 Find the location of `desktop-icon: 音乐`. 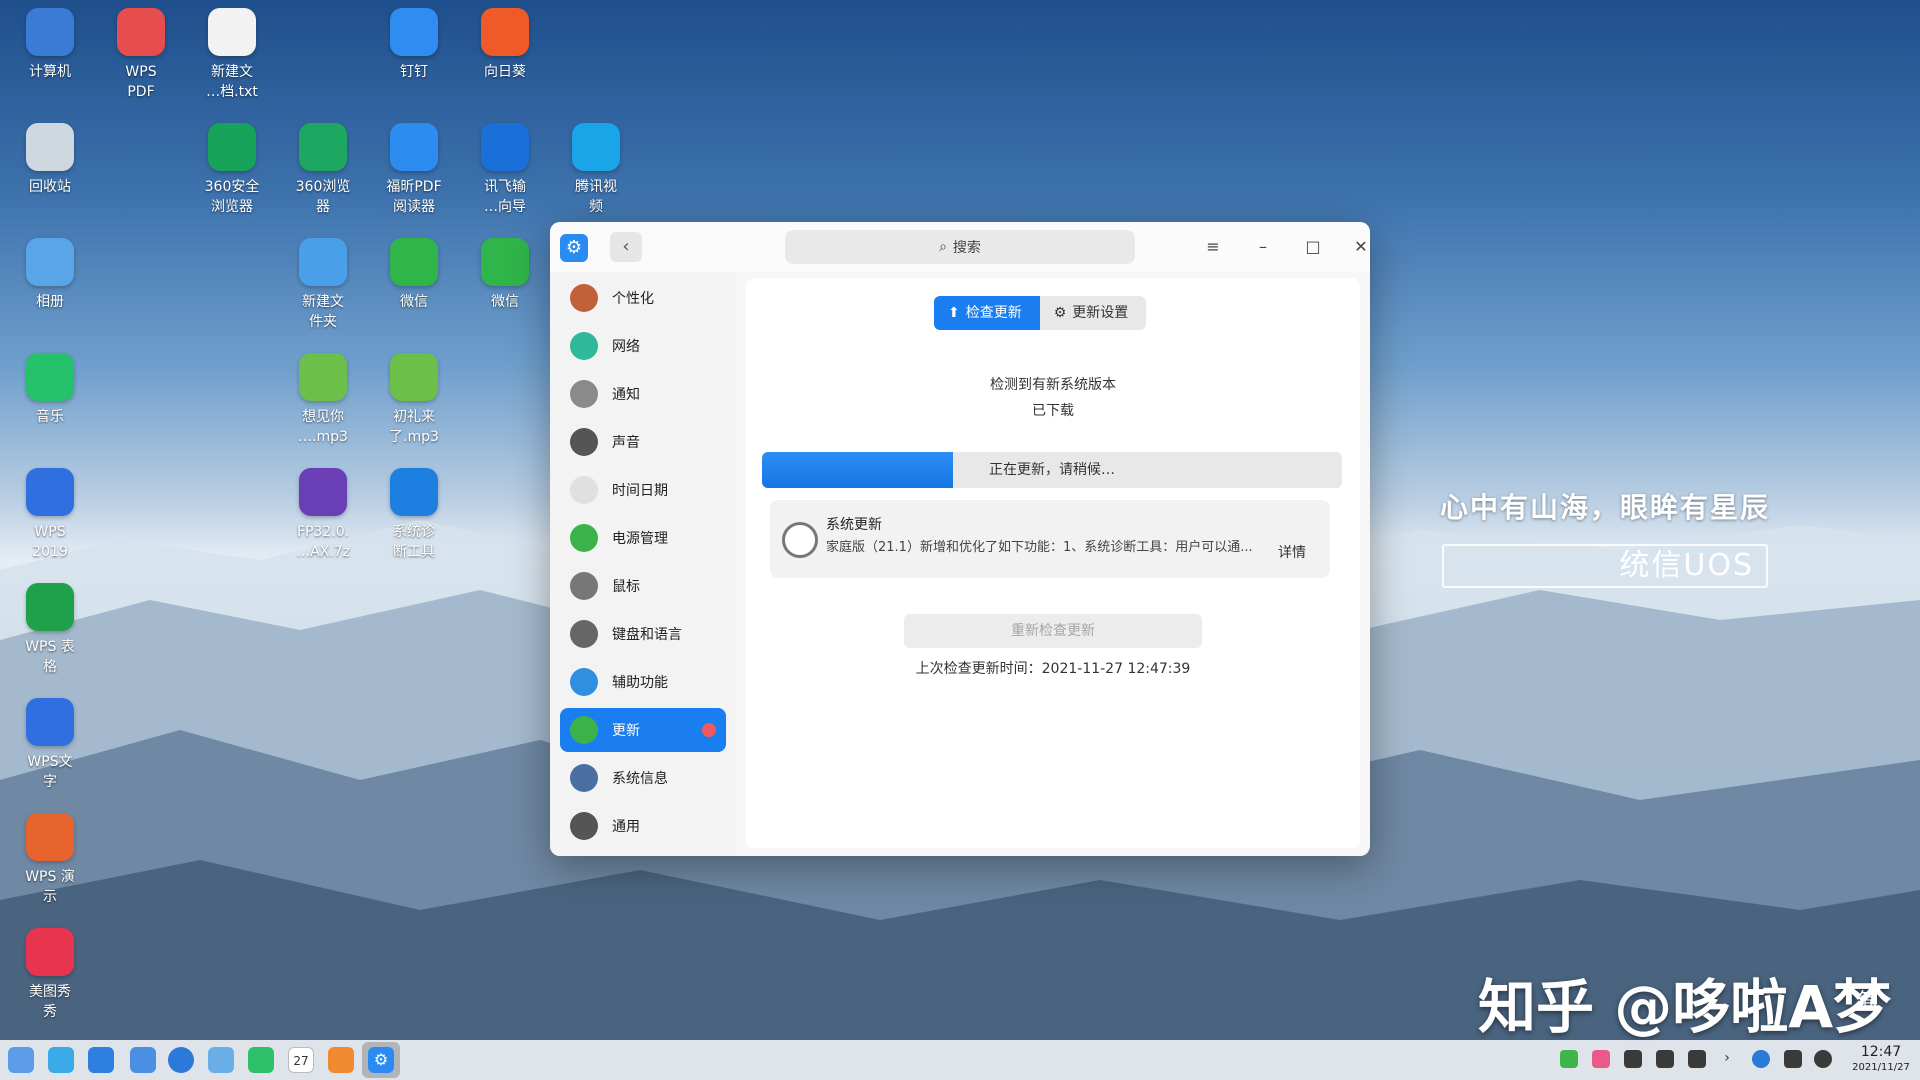

desktop-icon: 音乐 is located at coordinates (50, 390).